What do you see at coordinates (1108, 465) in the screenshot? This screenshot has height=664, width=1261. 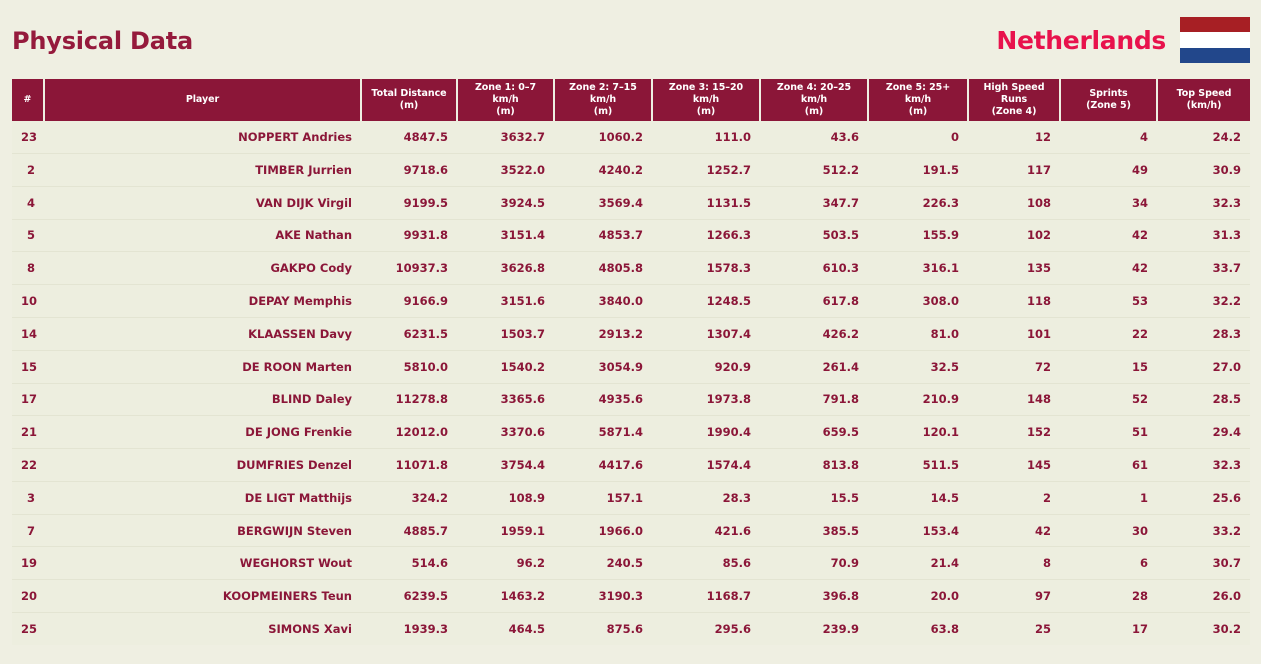 I see `cell-sprints: 61` at bounding box center [1108, 465].